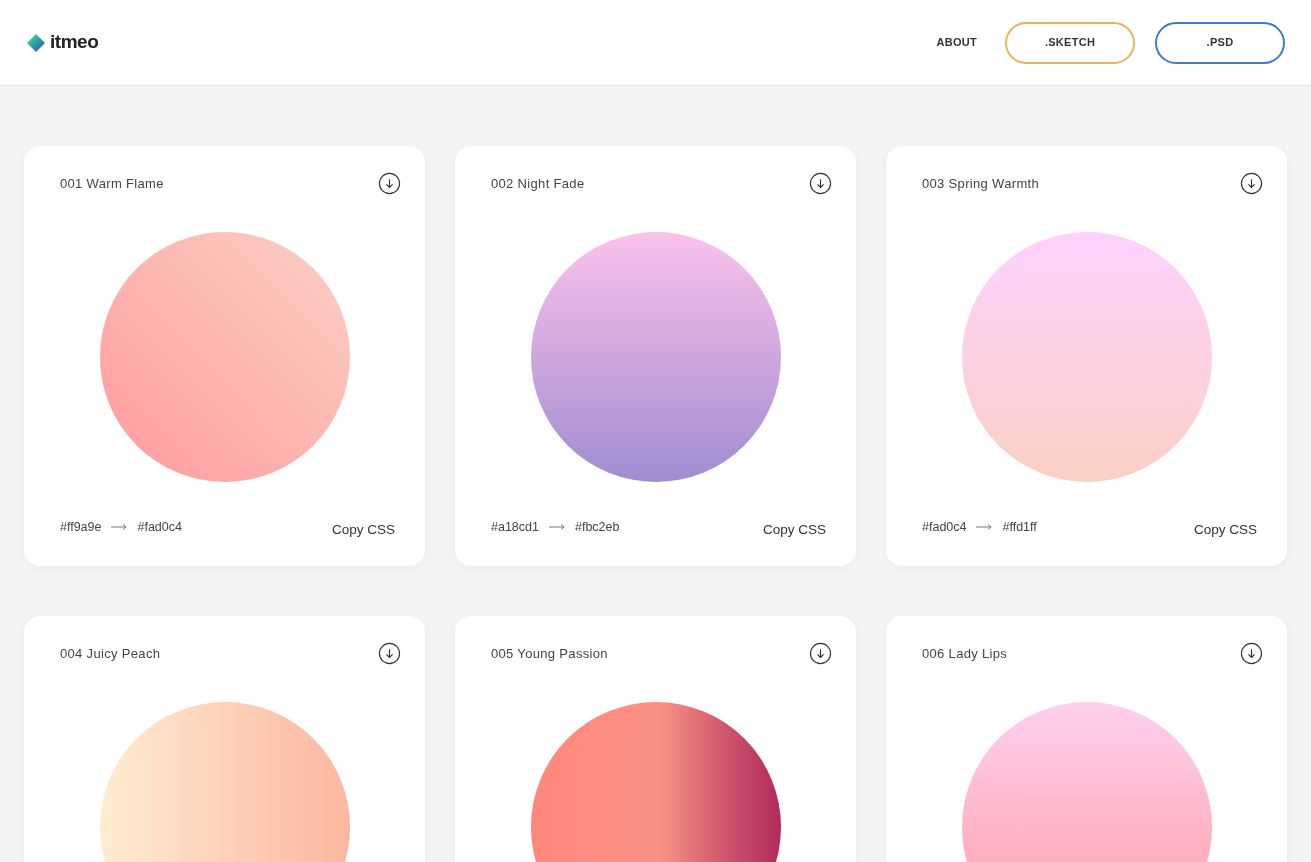  What do you see at coordinates (597, 527) in the screenshot?
I see `end-color-code: #fbc2eb` at bounding box center [597, 527].